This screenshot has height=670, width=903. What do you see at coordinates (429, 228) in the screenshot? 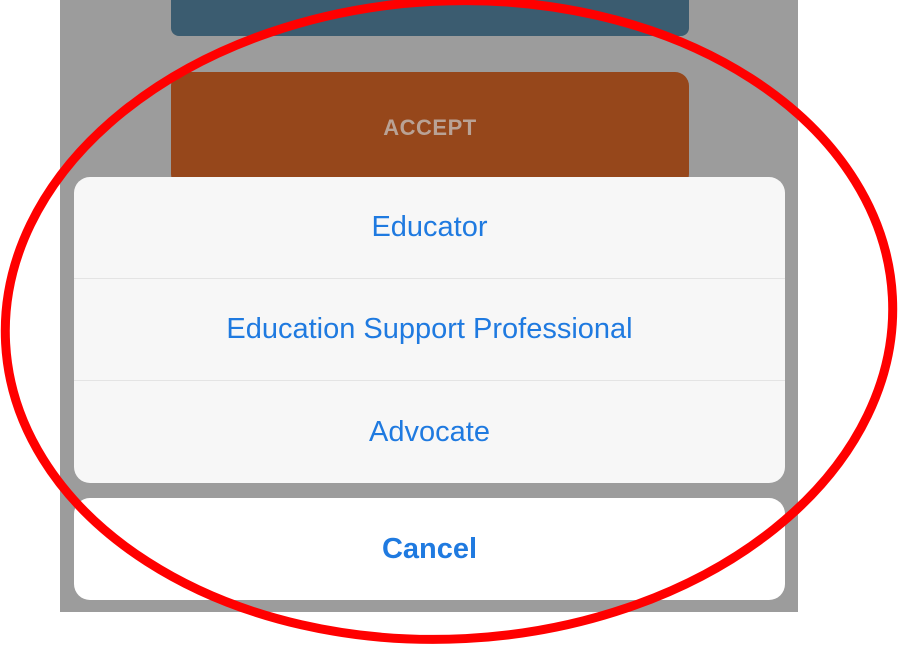
I see `option-educator: Educator` at bounding box center [429, 228].